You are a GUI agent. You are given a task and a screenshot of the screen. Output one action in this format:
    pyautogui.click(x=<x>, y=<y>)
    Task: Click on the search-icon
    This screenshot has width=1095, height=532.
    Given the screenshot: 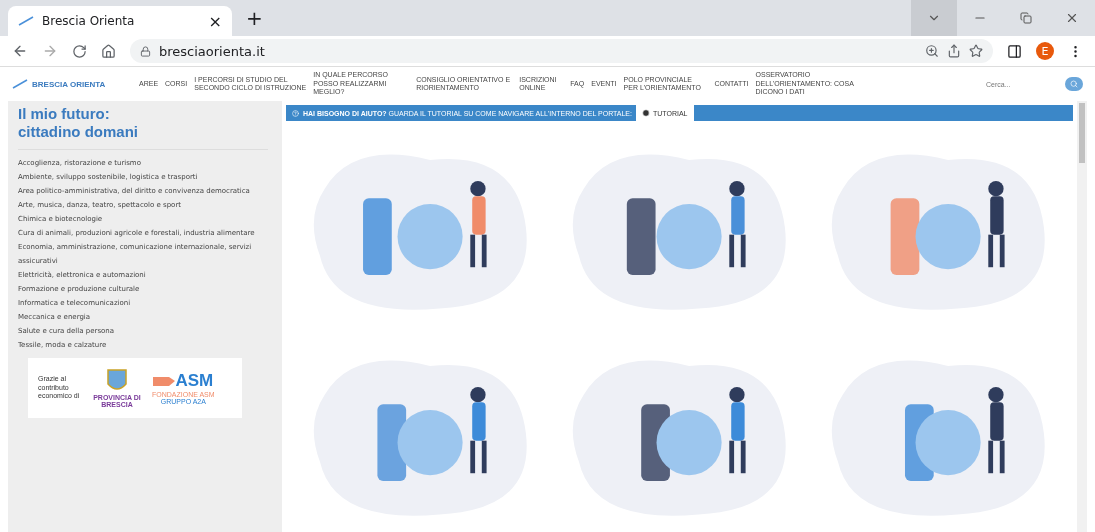 What is the action you would take?
    pyautogui.click(x=1074, y=84)
    